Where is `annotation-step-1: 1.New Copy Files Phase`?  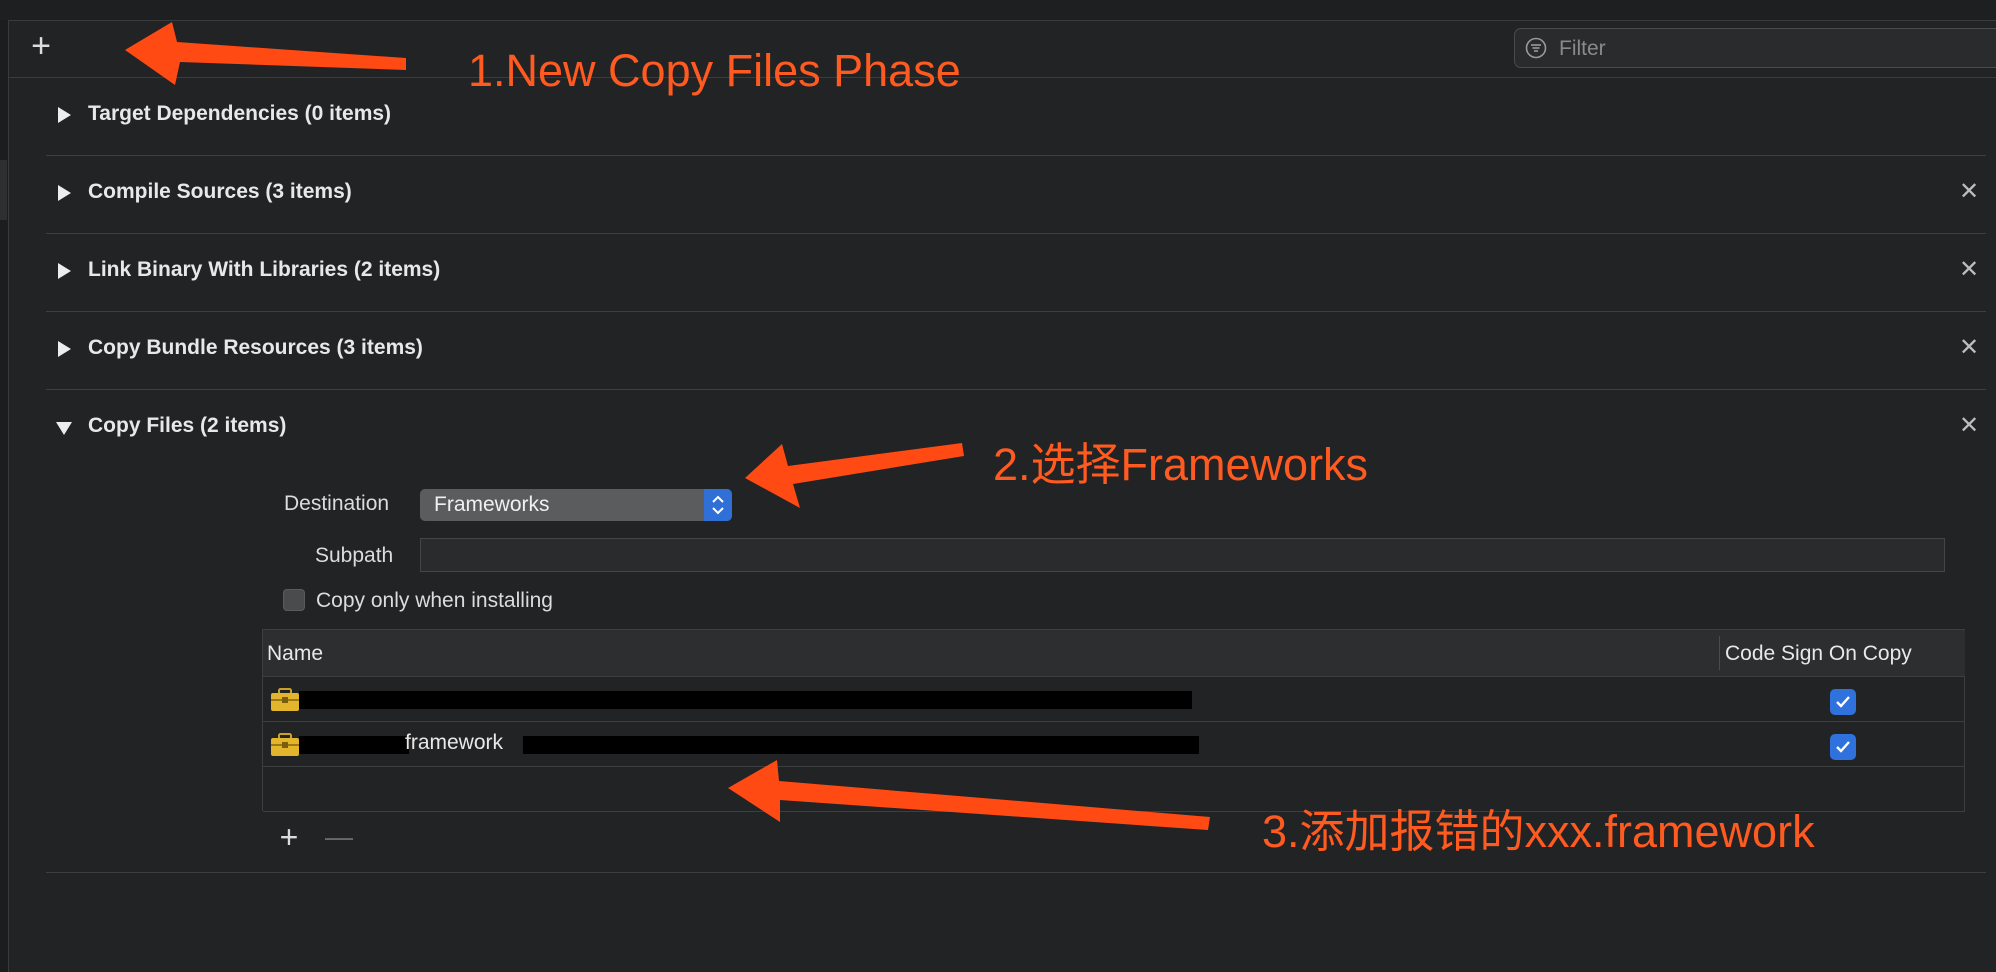 annotation-step-1: 1.New Copy Files Phase is located at coordinates (714, 70).